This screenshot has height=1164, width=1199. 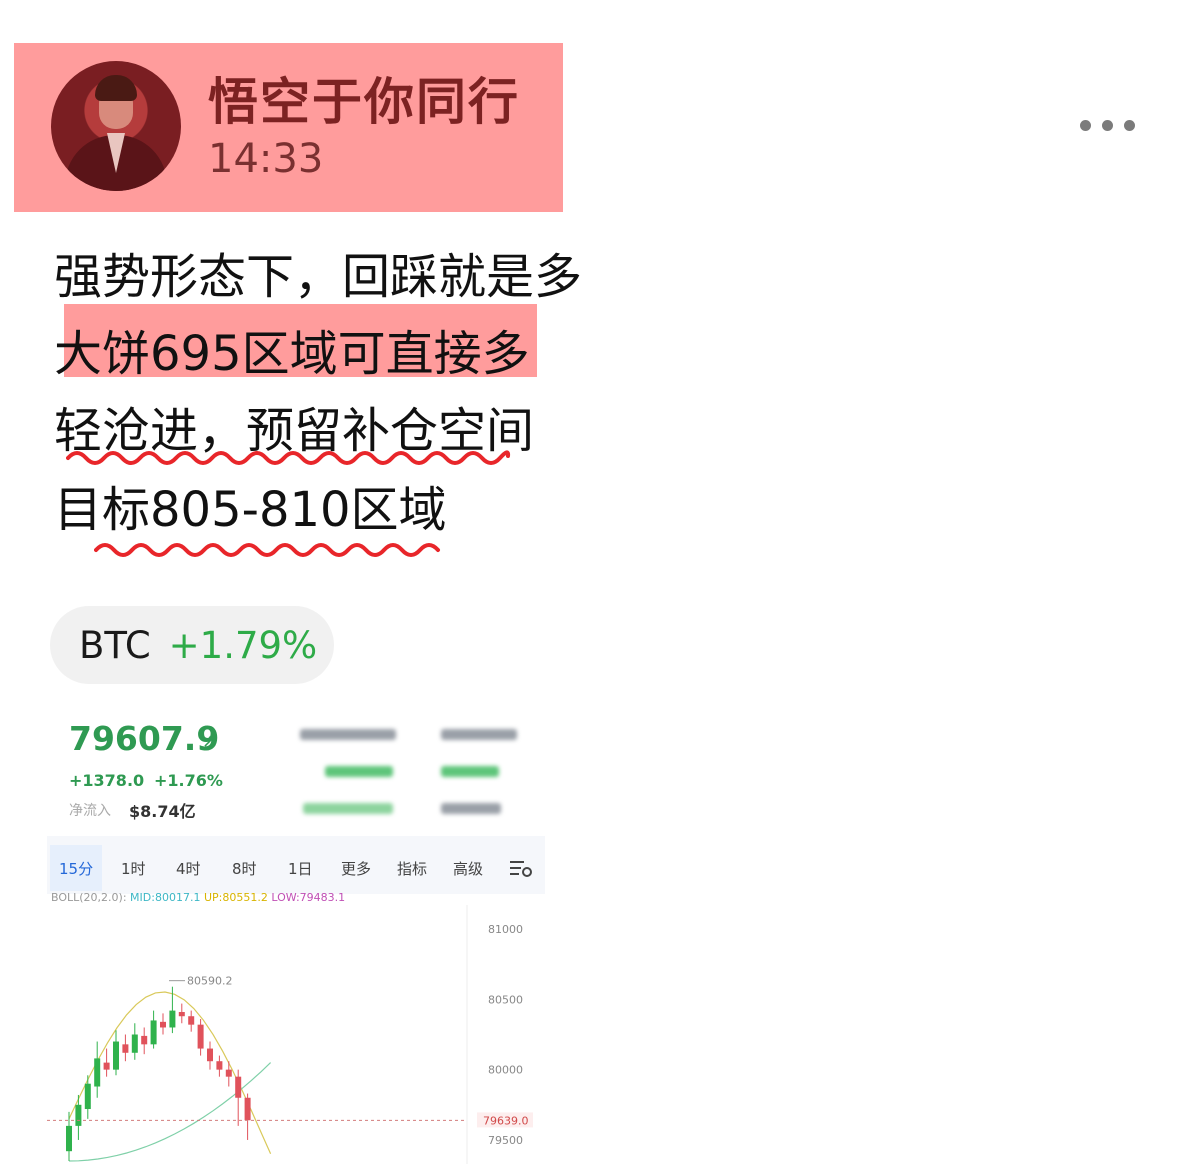 I want to click on btc-chip: BTC +1.79%, so click(x=192, y=645).